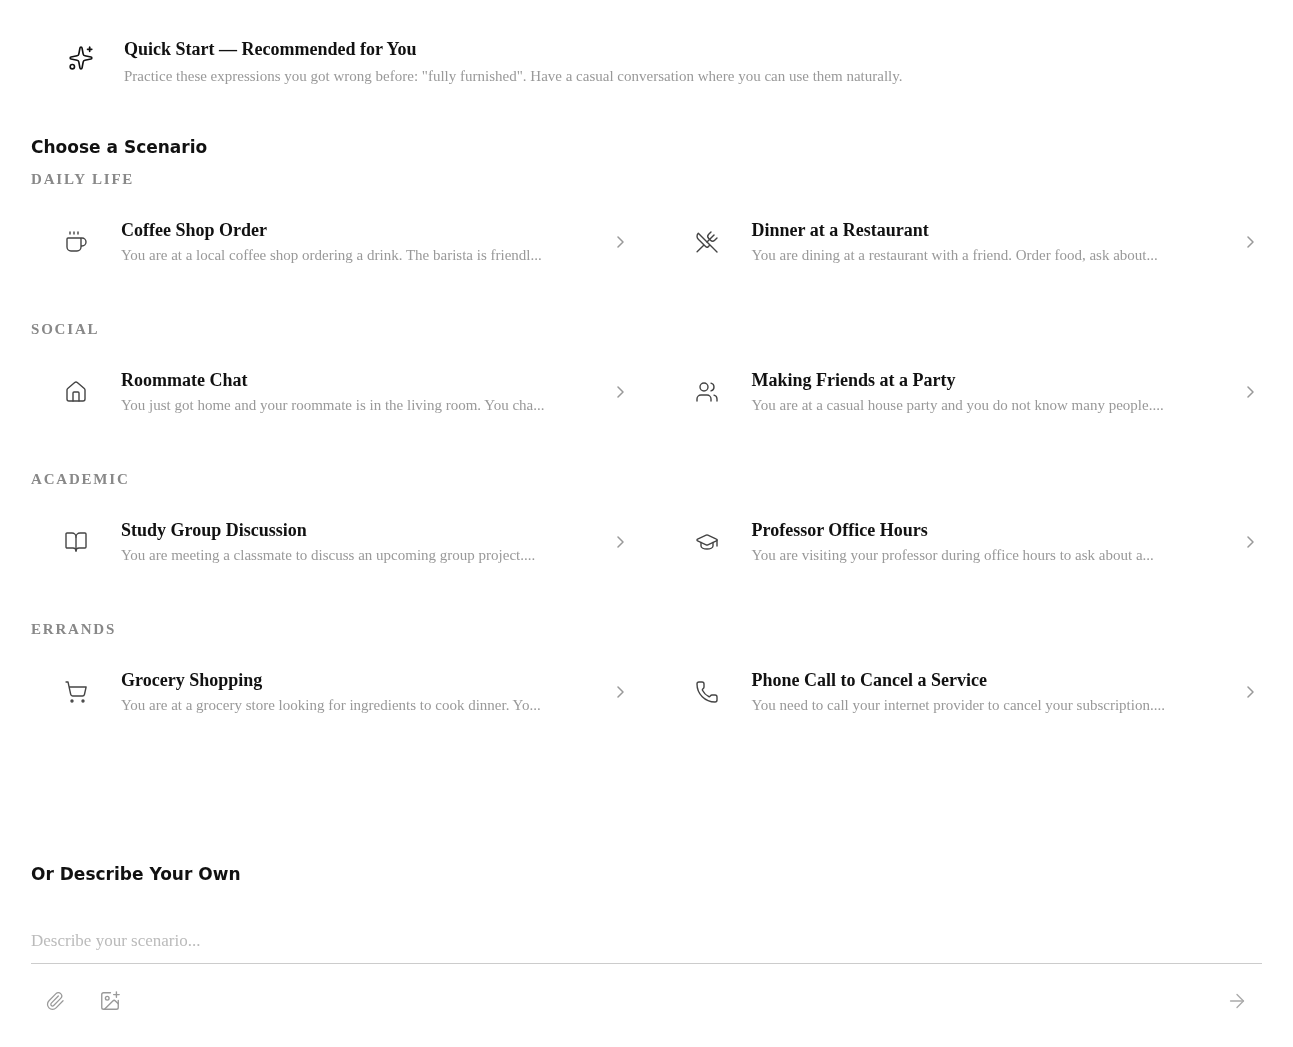  What do you see at coordinates (513, 49) in the screenshot?
I see `quick-start-title: Quick Start — Recommended for You` at bounding box center [513, 49].